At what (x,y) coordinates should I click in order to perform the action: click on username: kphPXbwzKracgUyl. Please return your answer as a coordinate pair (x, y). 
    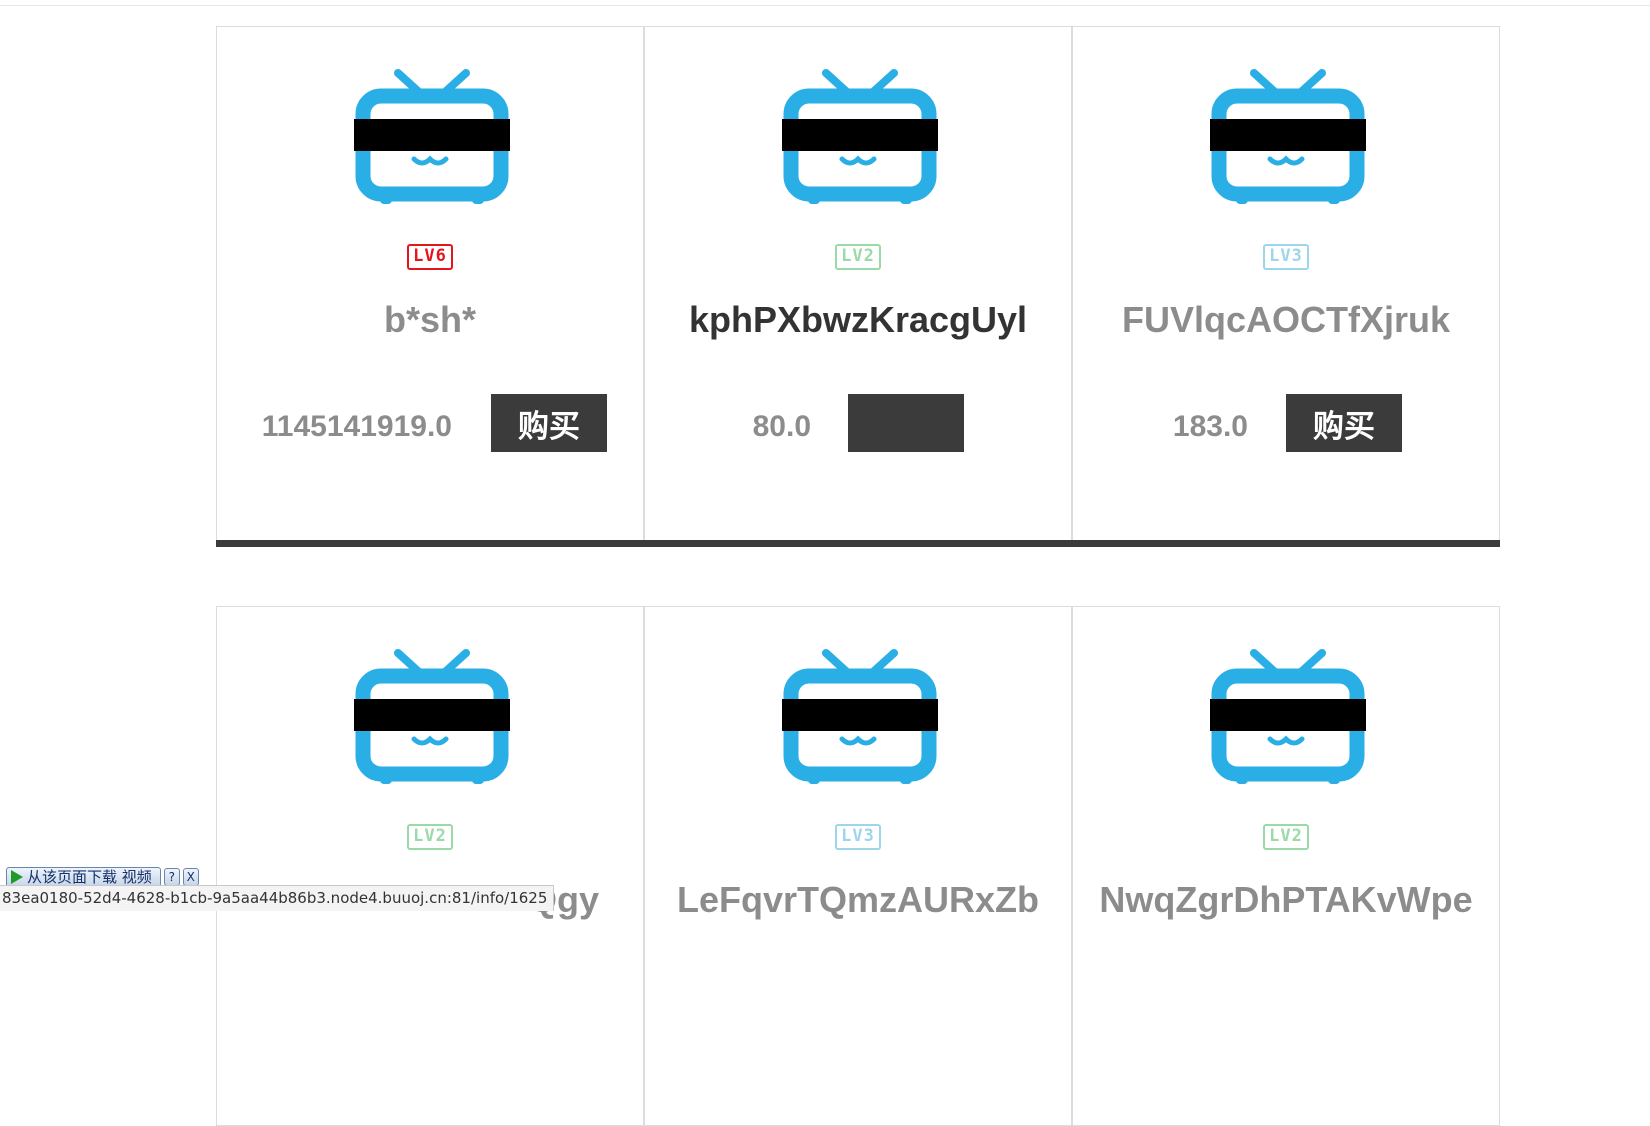
    Looking at the image, I should click on (858, 319).